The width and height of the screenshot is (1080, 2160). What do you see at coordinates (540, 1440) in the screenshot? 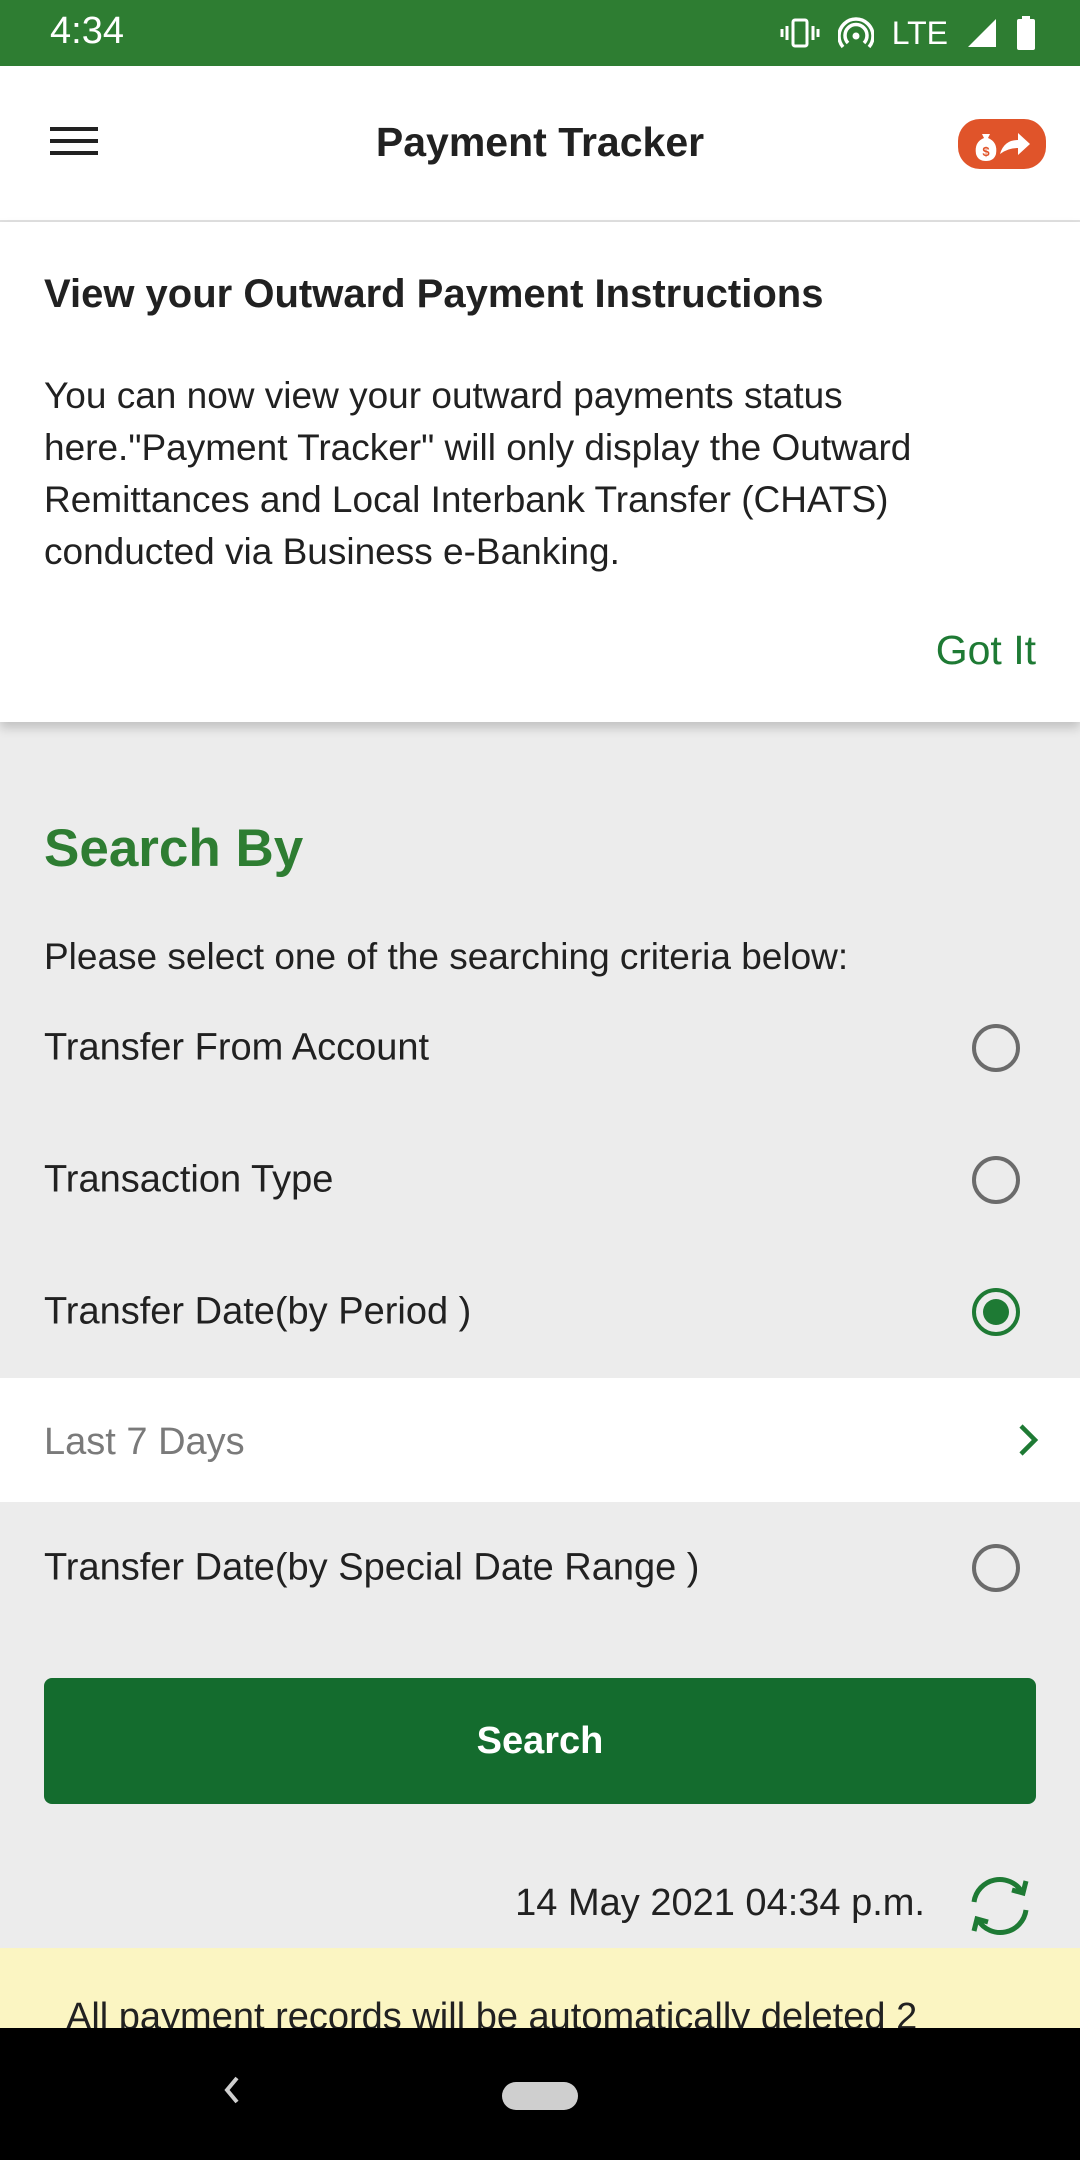
I see `period-selector: Last 7 Days` at bounding box center [540, 1440].